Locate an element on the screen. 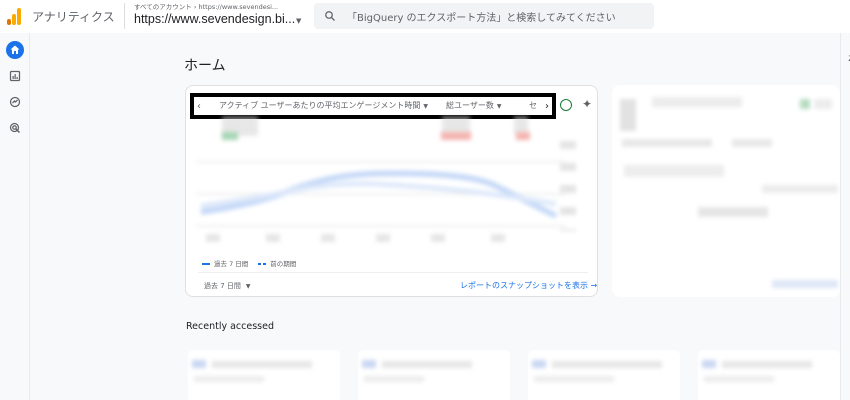  insights-sparkle-icon: ✦ is located at coordinates (587, 104).